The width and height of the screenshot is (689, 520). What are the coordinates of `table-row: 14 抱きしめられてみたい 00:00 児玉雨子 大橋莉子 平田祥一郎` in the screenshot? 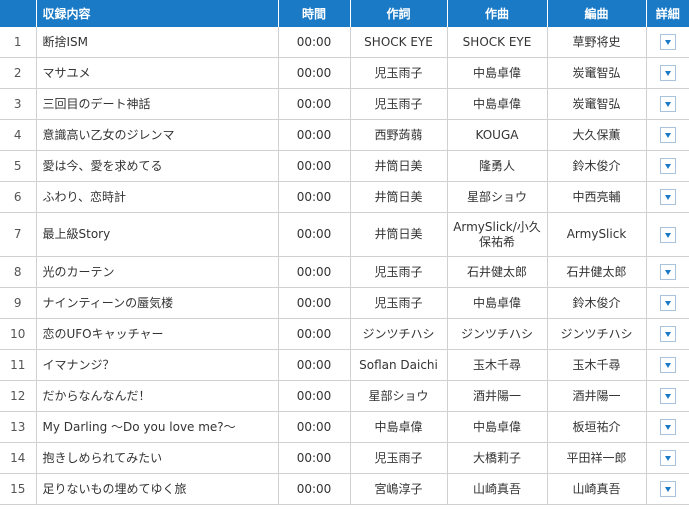 It's located at (344, 458).